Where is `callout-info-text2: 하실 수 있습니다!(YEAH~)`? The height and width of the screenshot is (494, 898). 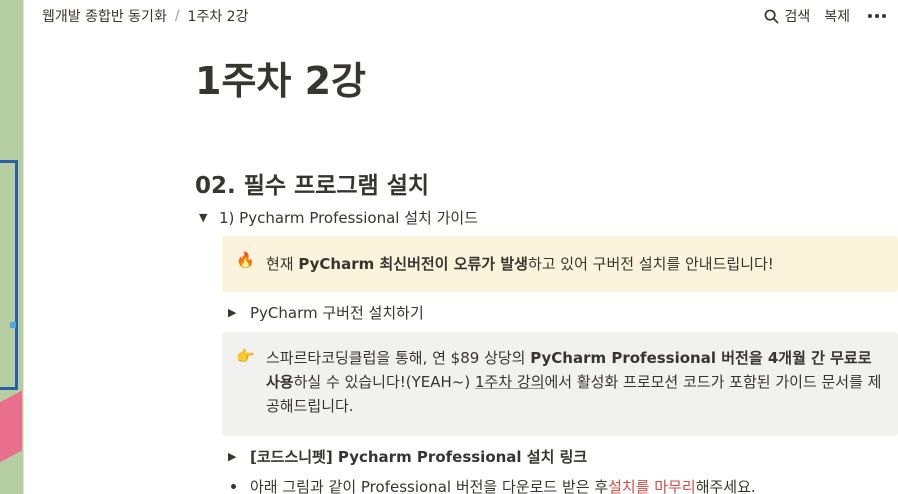 callout-info-text2: 하실 수 있습니다!(YEAH~) is located at coordinates (384, 382).